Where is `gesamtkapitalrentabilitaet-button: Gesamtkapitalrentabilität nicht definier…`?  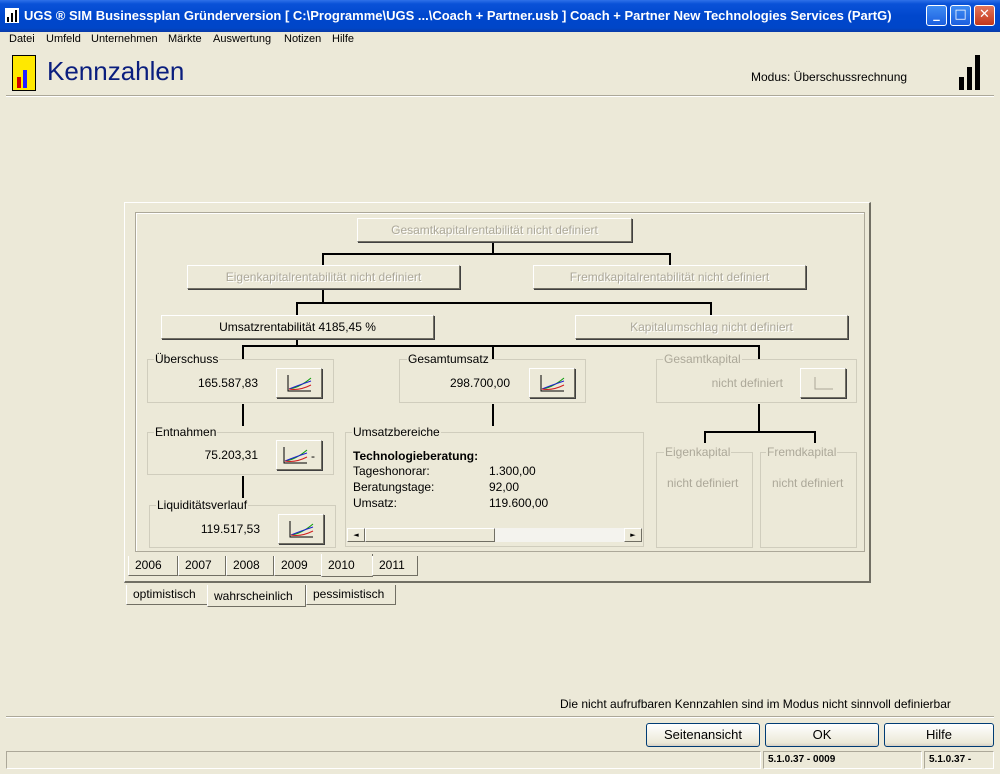 gesamtkapitalrentabilitaet-button: Gesamtkapitalrentabilität nicht definier… is located at coordinates (494, 230).